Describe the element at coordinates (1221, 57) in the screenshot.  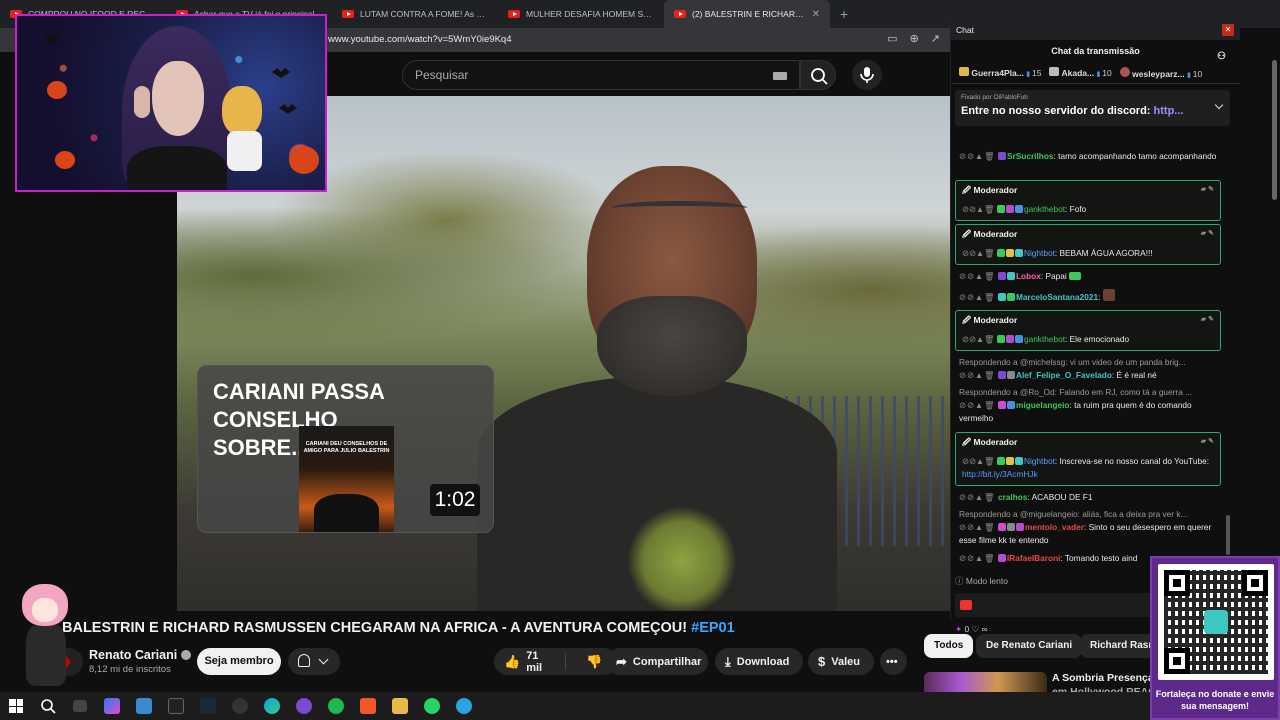
I see `participants-icon: ⚇` at that location.